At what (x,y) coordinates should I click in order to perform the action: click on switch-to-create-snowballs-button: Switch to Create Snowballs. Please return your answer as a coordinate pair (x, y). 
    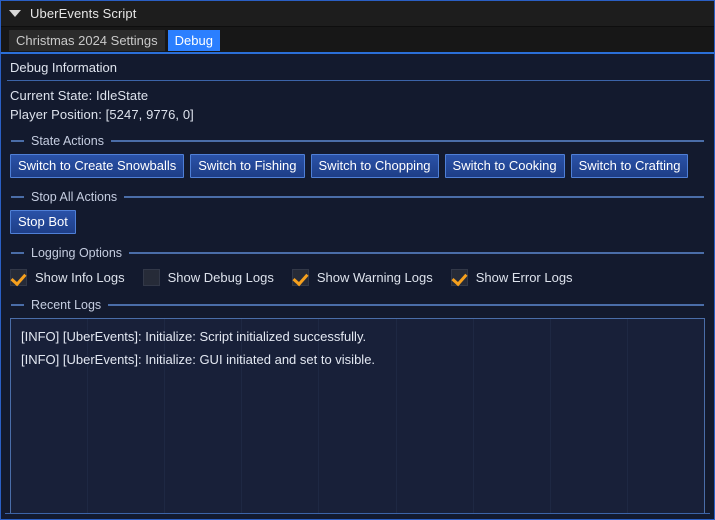
    Looking at the image, I should click on (97, 166).